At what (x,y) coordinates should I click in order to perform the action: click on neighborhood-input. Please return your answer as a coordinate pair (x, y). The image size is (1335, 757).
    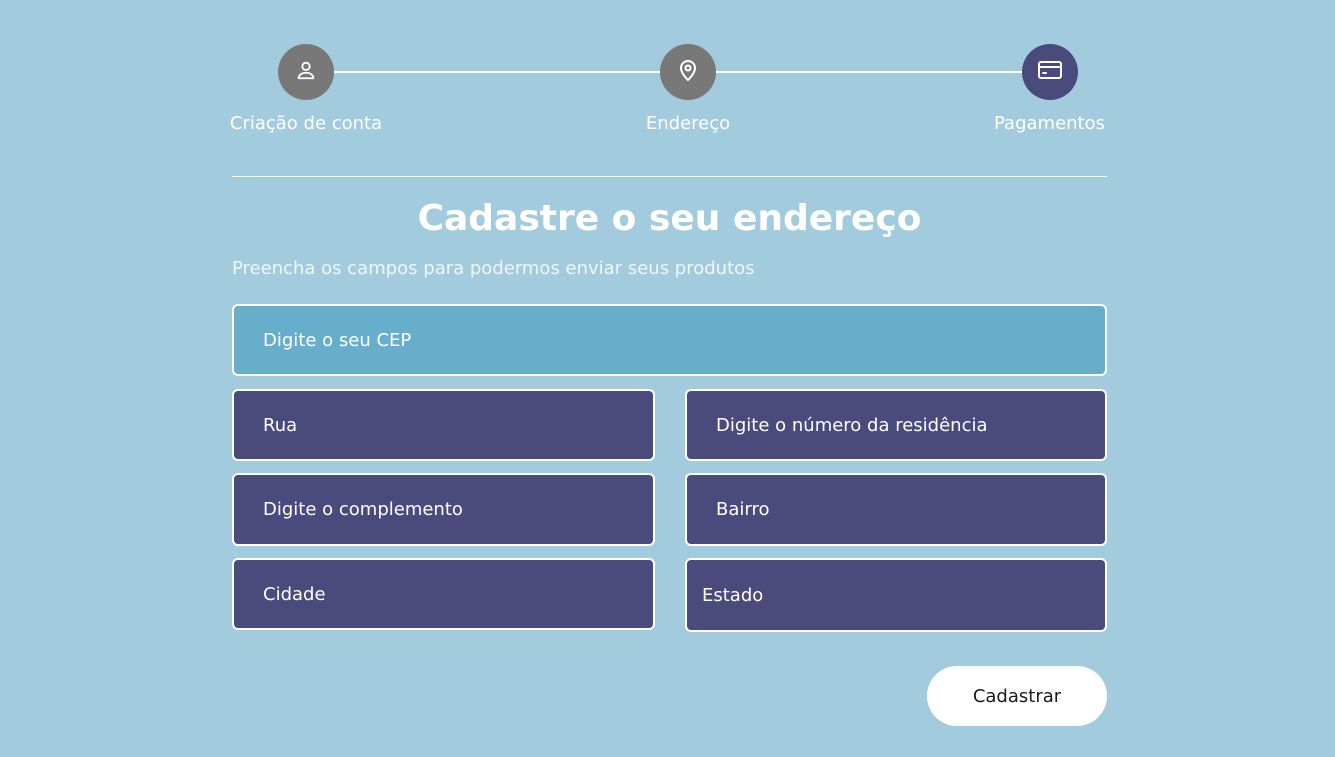
    Looking at the image, I should click on (896, 509).